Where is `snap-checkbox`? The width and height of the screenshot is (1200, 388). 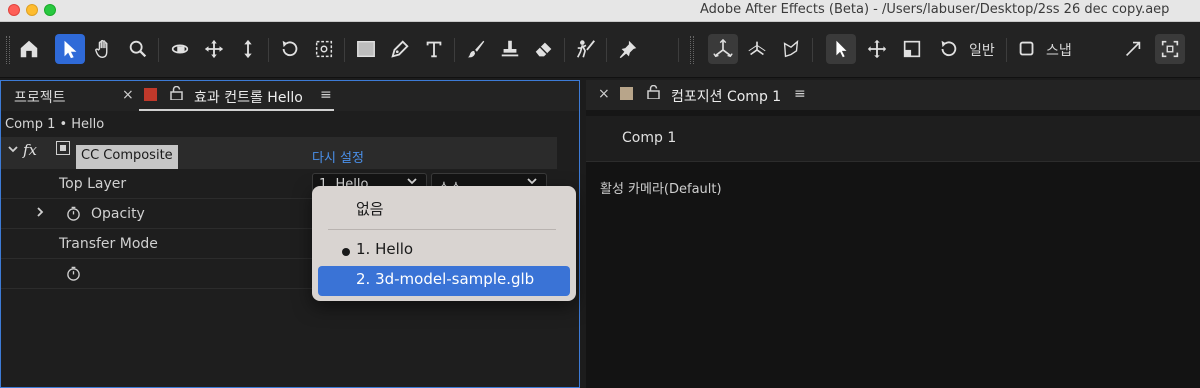
snap-checkbox is located at coordinates (1027, 49).